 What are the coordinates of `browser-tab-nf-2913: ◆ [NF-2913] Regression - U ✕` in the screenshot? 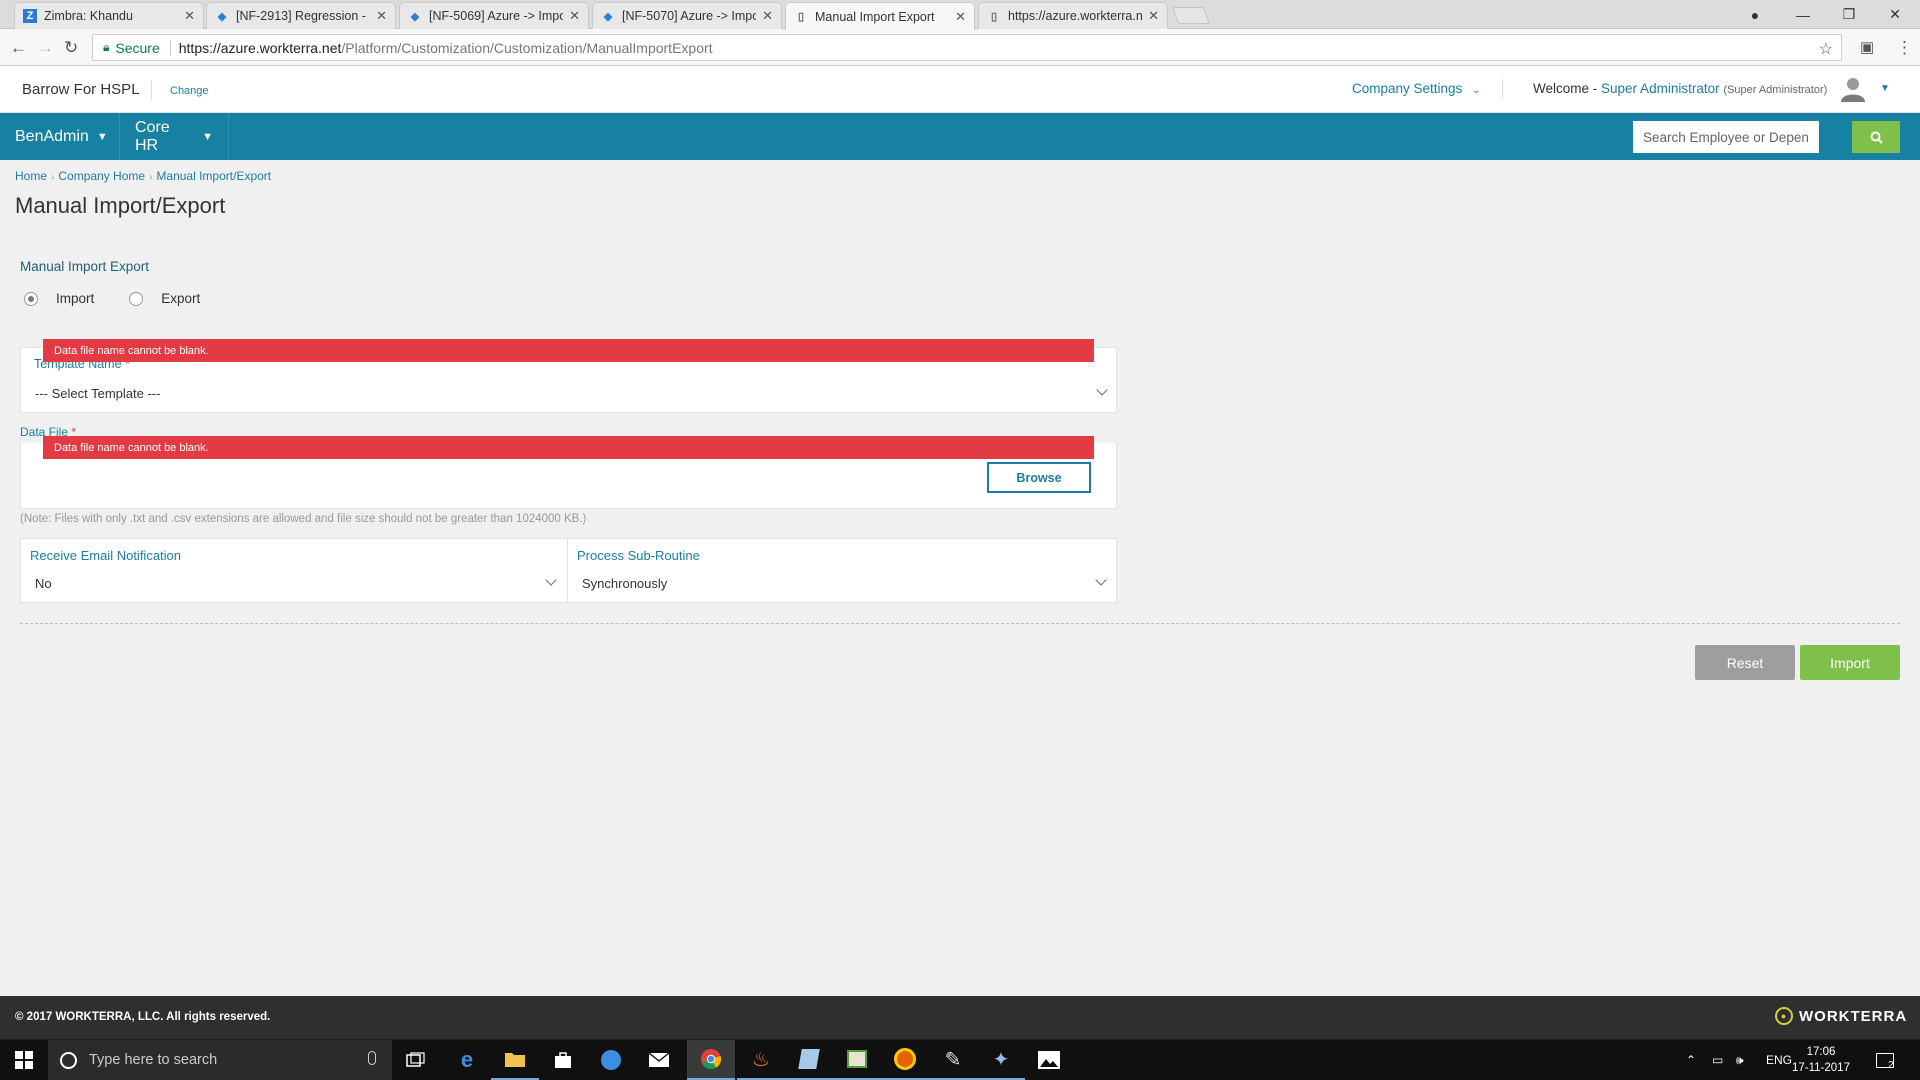 It's located at (301, 15).